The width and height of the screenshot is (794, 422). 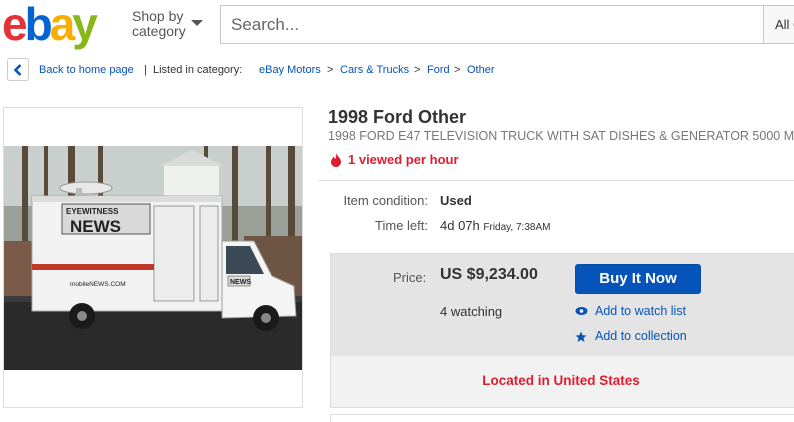 What do you see at coordinates (562, 418) in the screenshot?
I see `next-panel-edge` at bounding box center [562, 418].